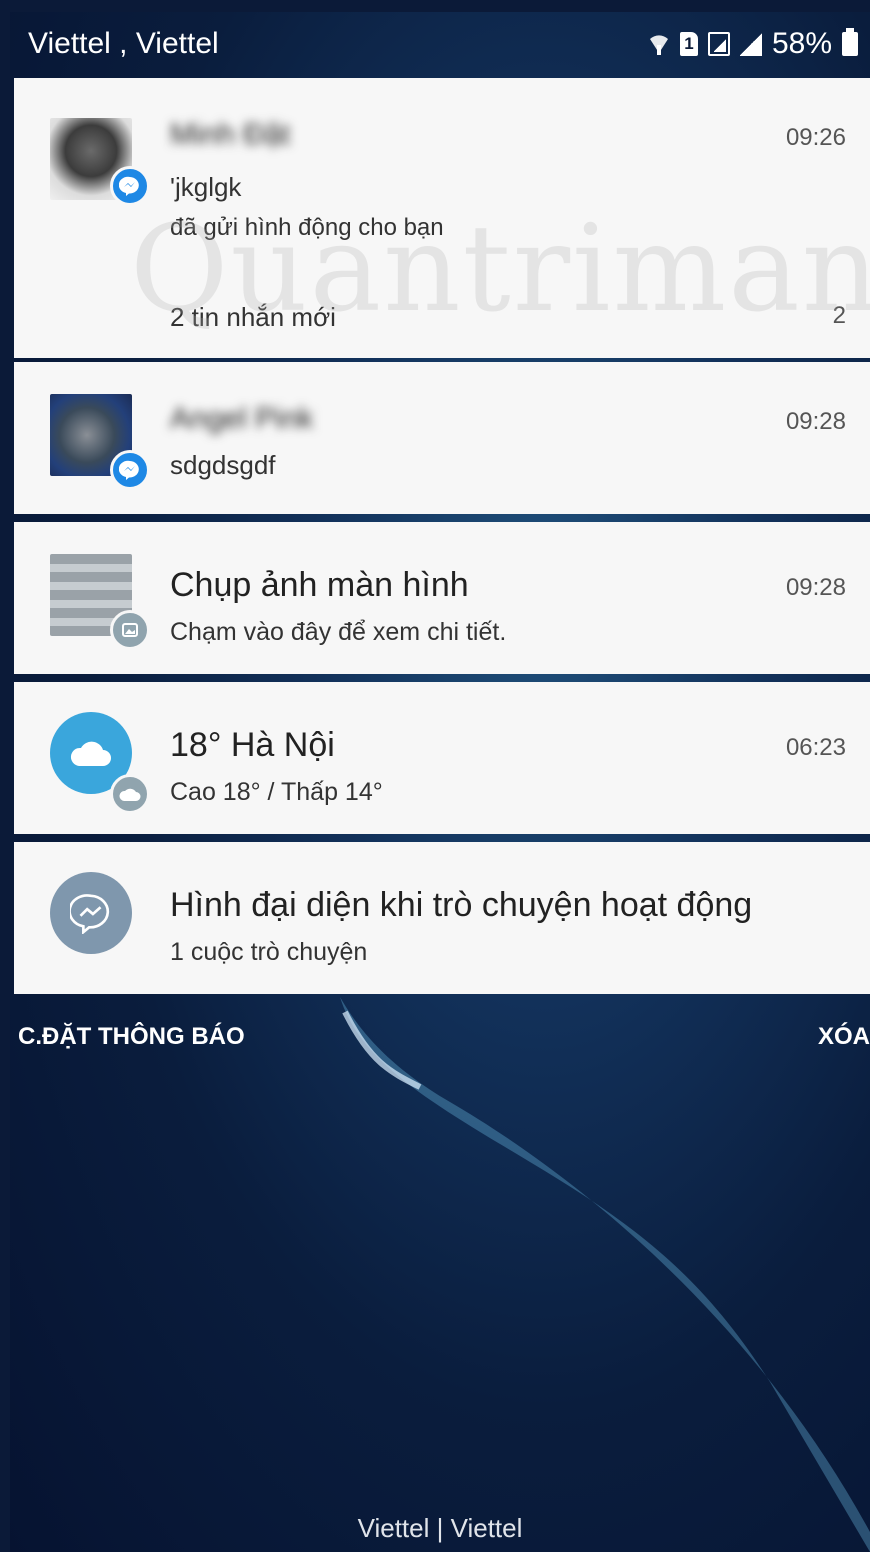 The height and width of the screenshot is (1552, 870). I want to click on messenger-chathead-icon, so click(91, 913).